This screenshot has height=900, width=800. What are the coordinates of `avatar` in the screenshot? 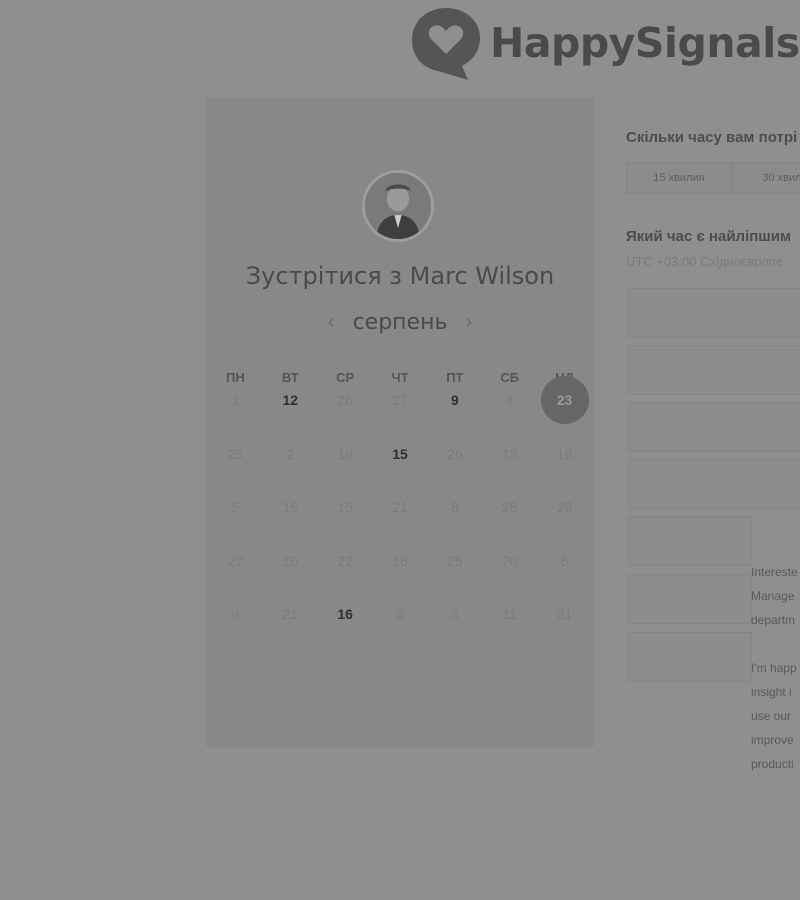 It's located at (398, 206).